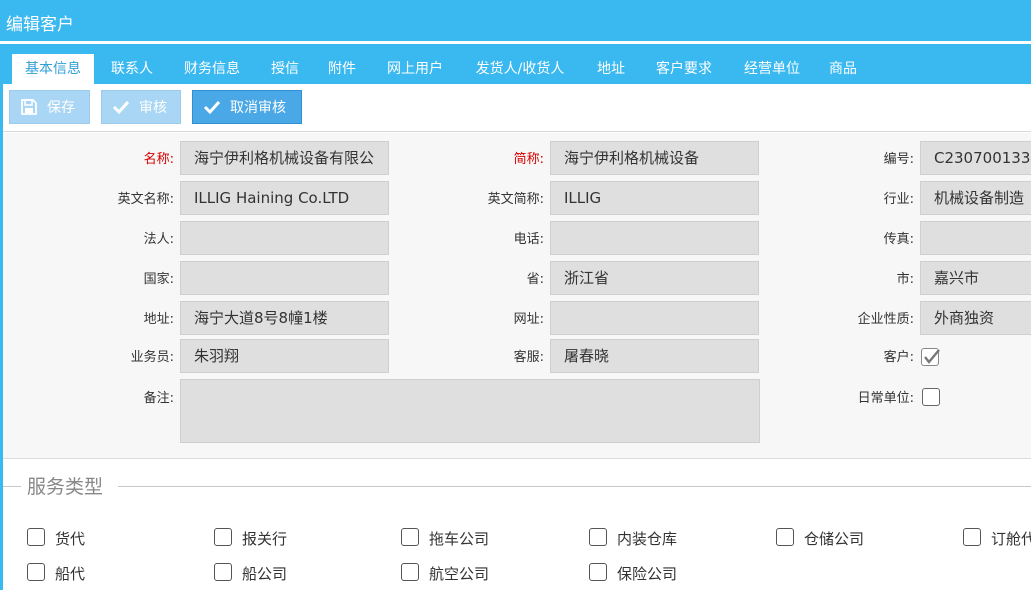 Image resolution: width=1031 pixels, height=590 pixels. Describe the element at coordinates (528, 159) in the screenshot. I see `short-name-label: 简称:` at that location.